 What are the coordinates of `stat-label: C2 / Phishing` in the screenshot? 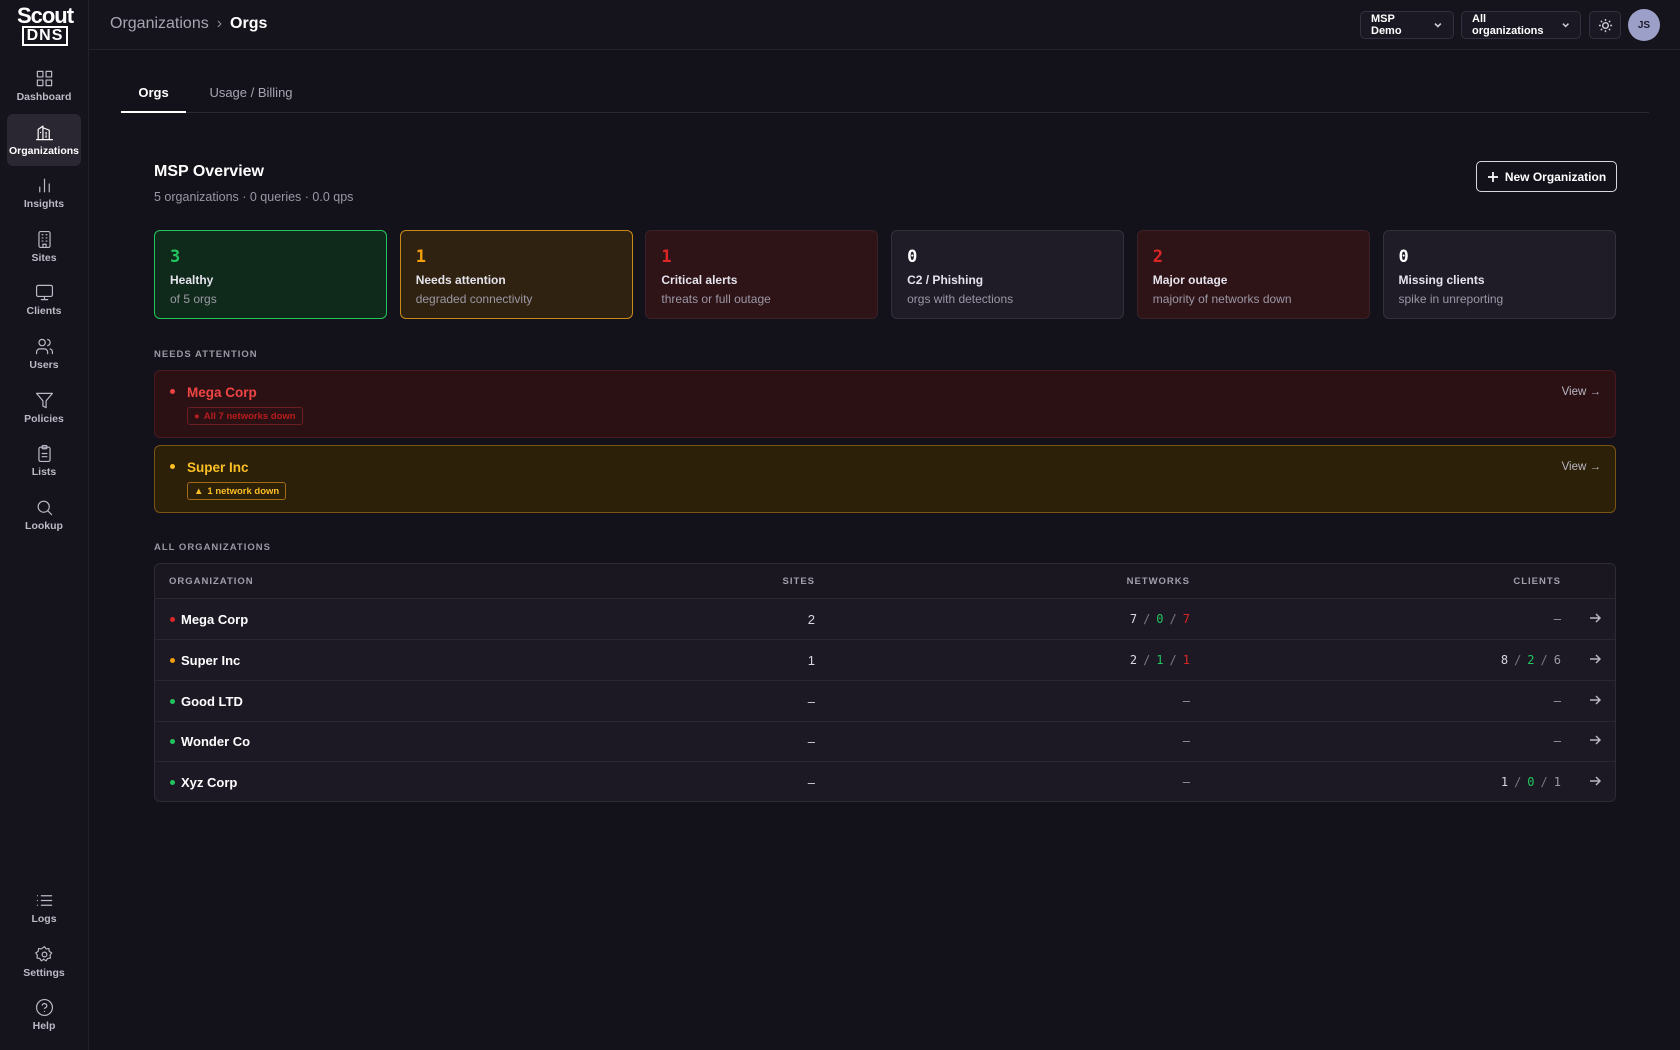 It's located at (945, 280).